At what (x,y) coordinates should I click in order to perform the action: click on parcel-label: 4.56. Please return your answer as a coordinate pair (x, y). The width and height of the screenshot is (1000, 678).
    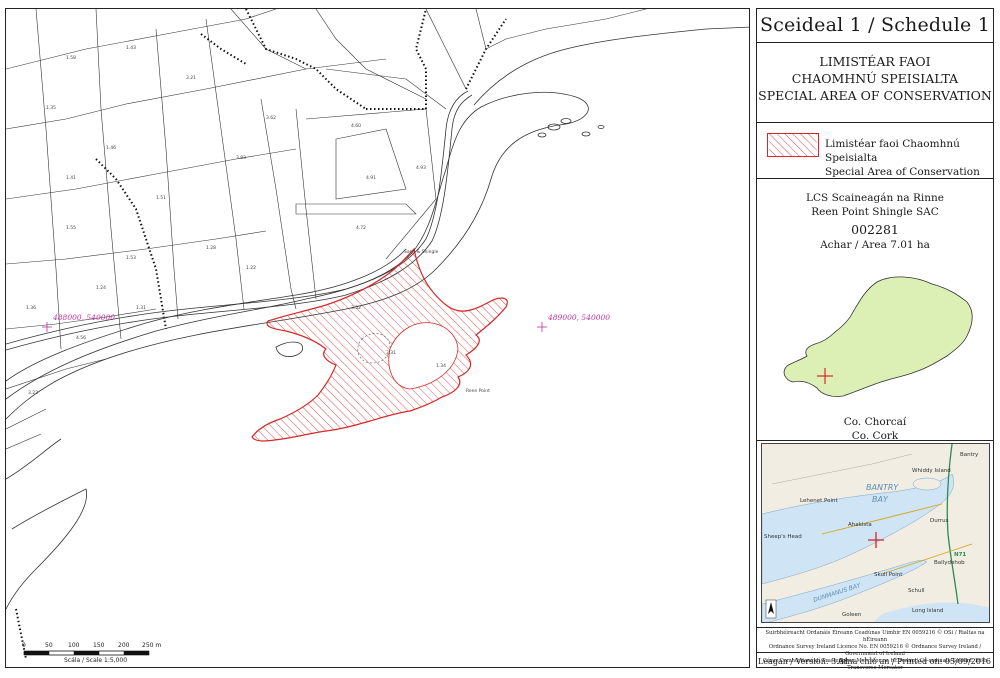
    Looking at the image, I should click on (81, 338).